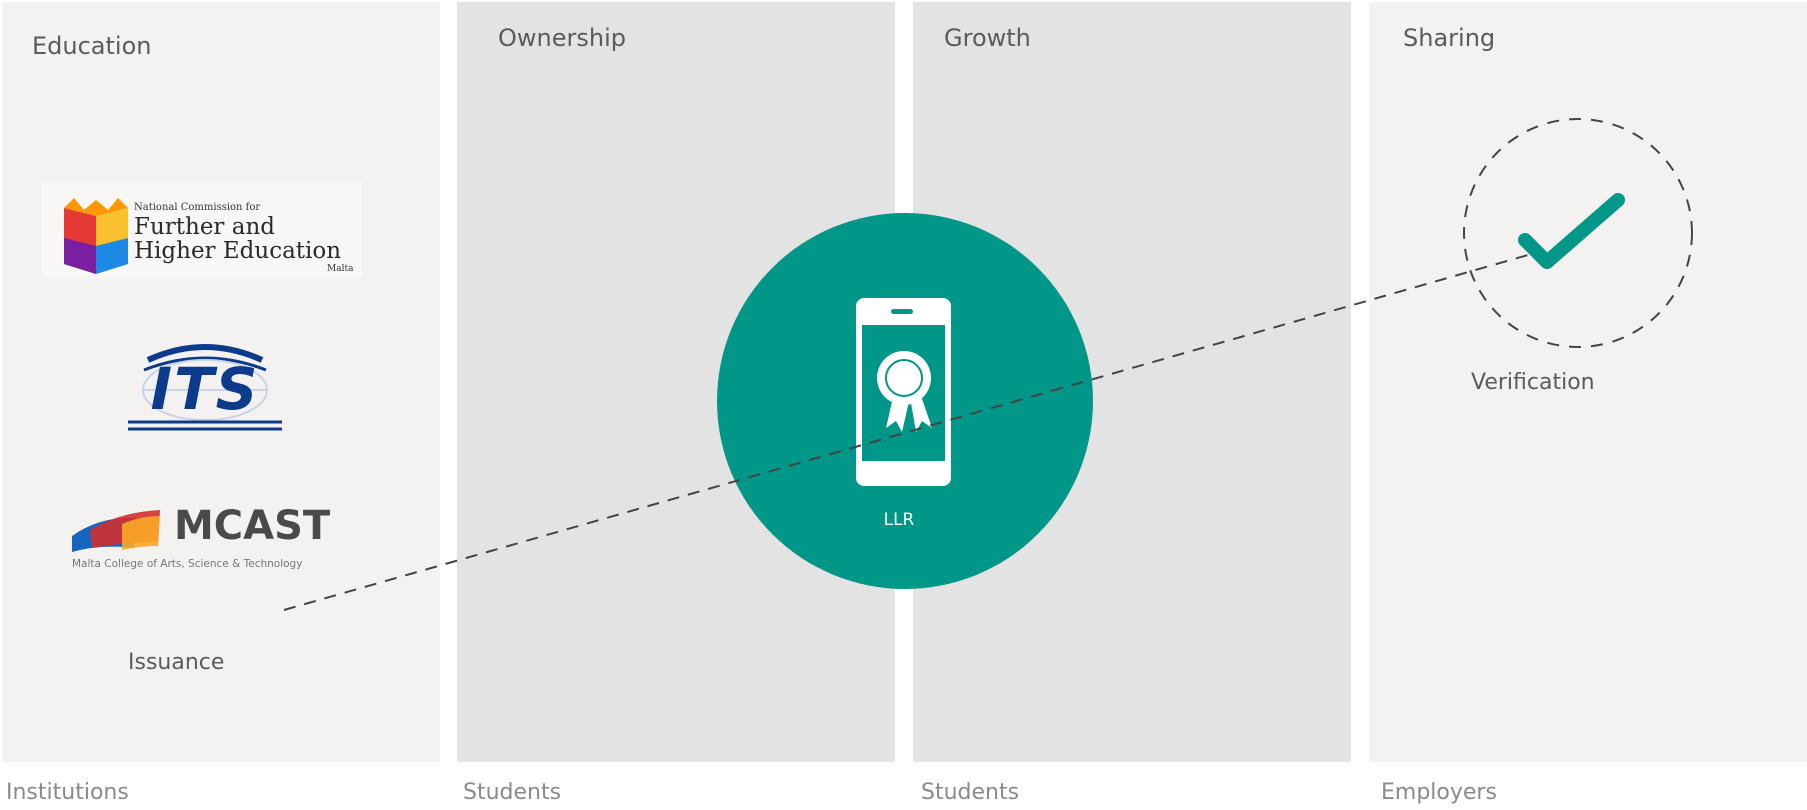 The width and height of the screenshot is (1807, 810). Describe the element at coordinates (176, 662) in the screenshot. I see `issuance-label: Issuance` at that location.